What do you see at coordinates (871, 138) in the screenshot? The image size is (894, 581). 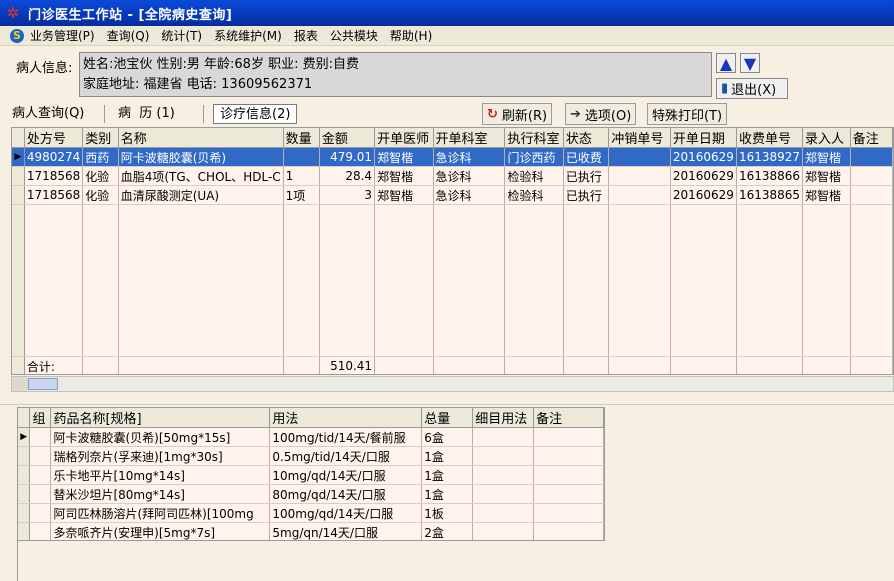 I see `column-header-remarks: 备注` at bounding box center [871, 138].